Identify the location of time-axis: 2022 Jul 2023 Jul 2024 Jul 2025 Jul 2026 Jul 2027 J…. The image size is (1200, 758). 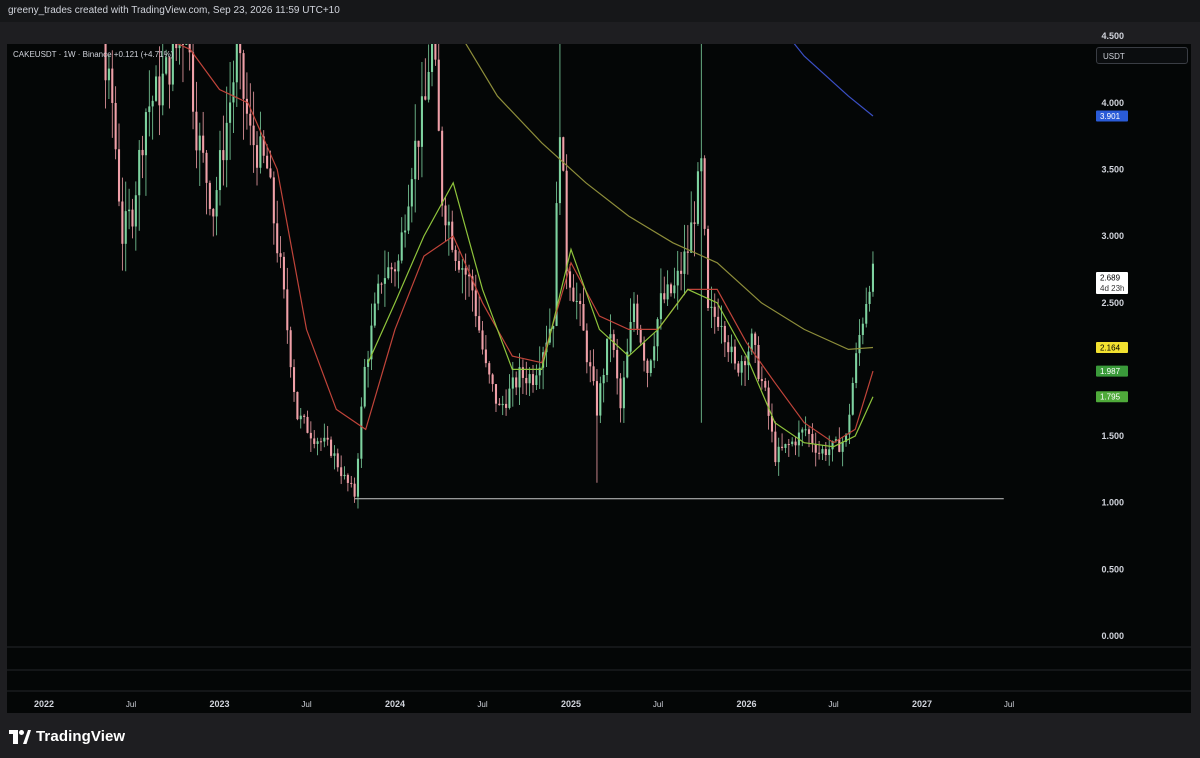
(524, 704).